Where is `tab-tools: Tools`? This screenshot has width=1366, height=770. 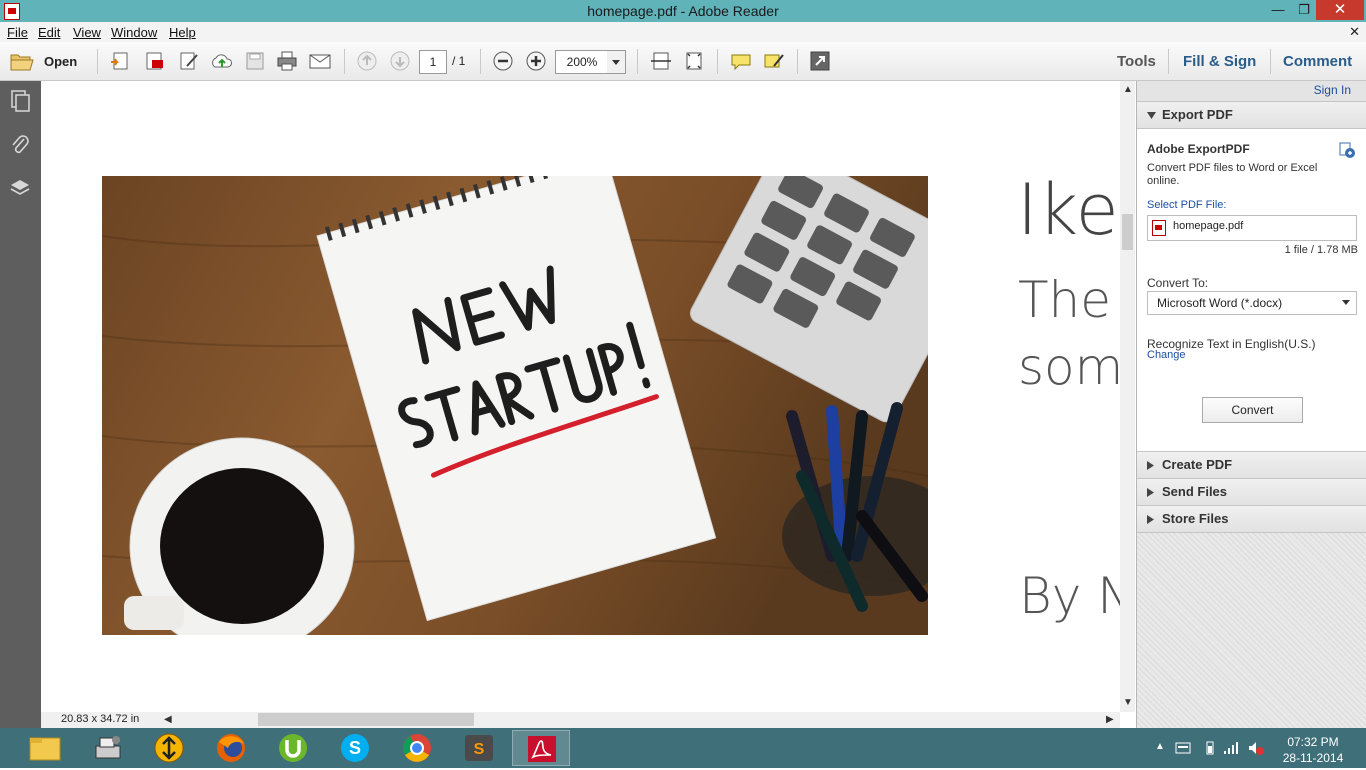 tab-tools: Tools is located at coordinates (1136, 61).